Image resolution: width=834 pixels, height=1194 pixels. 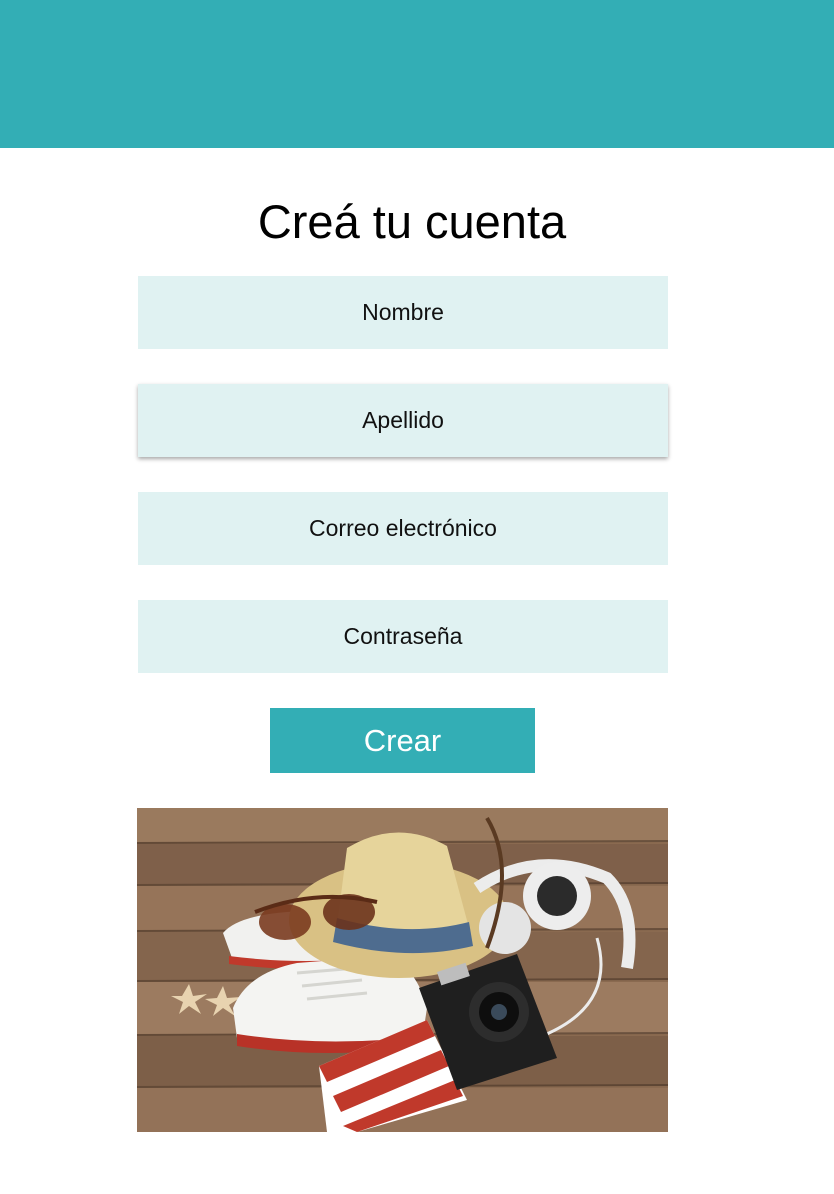 I want to click on email-input, so click(x=403, y=528).